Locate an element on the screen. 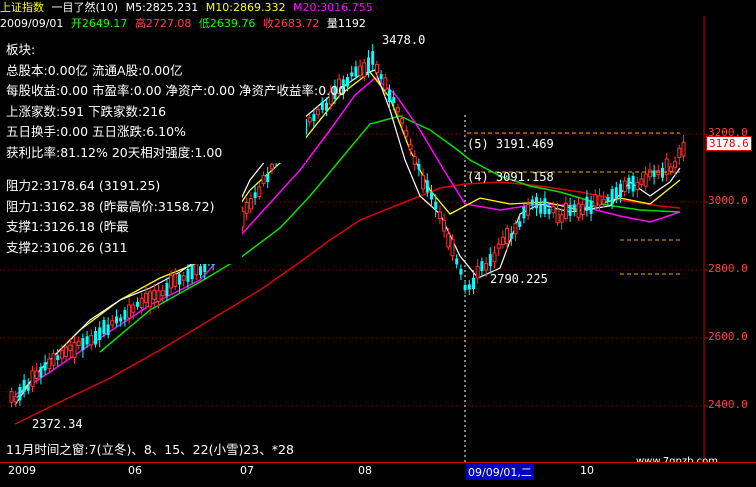 Image resolution: width=756 pixels, height=487 pixels. date-label: 08 is located at coordinates (365, 470).